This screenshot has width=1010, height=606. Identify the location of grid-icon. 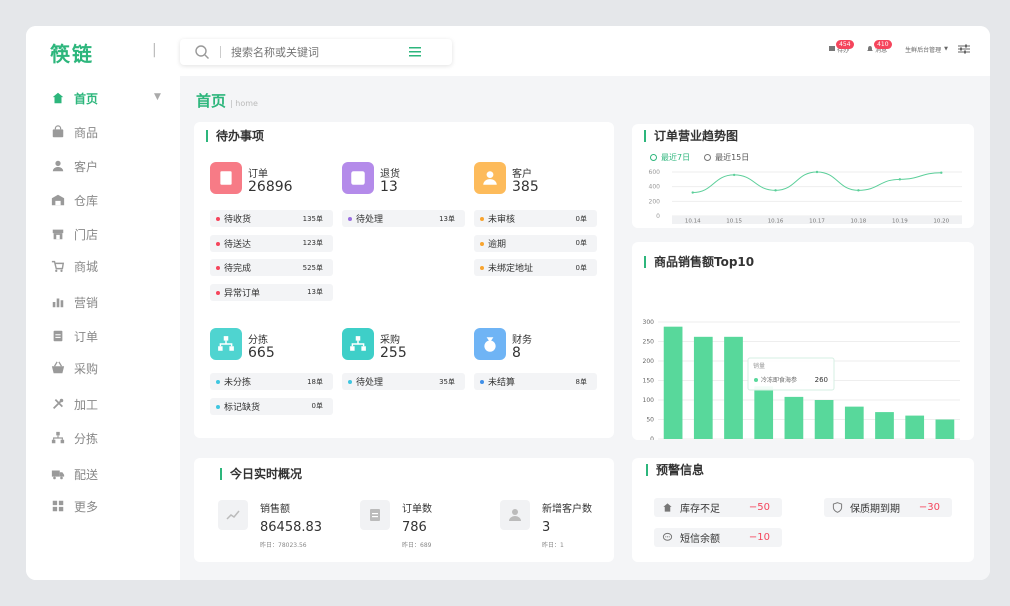
(58, 506).